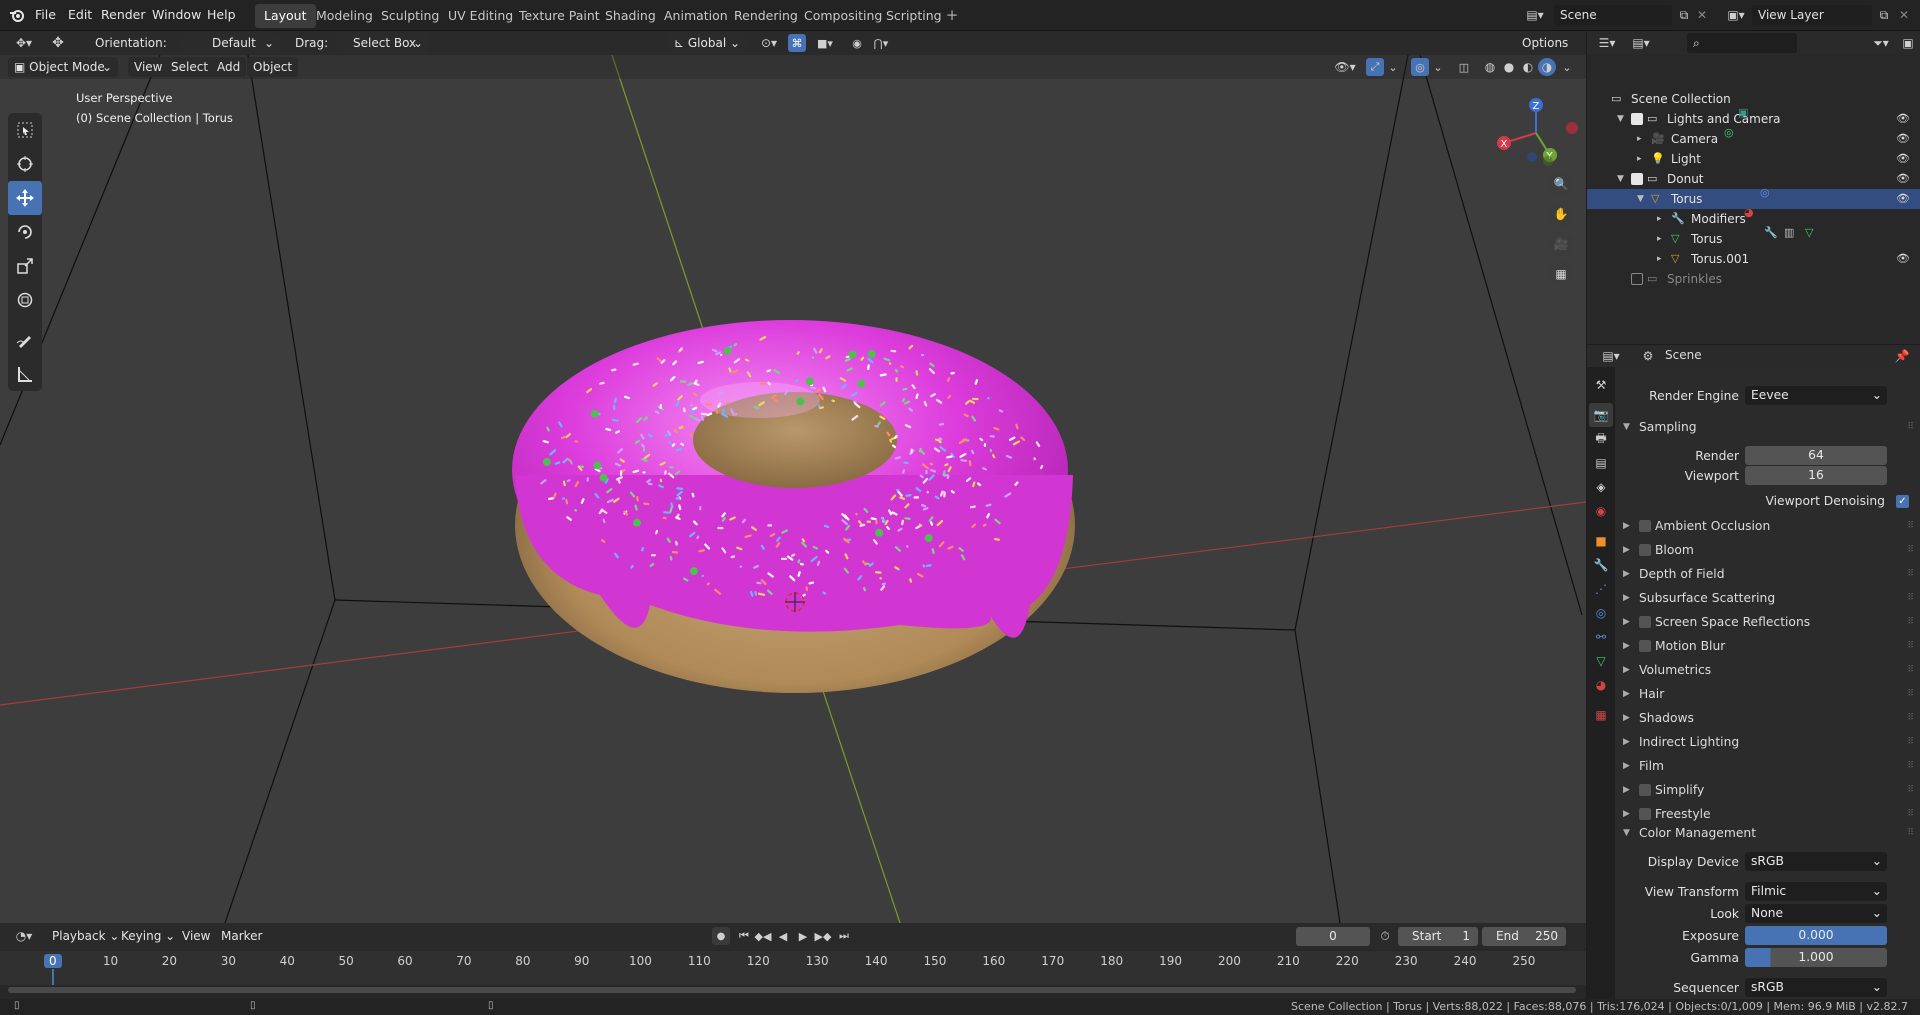 This screenshot has height=1015, width=1920. What do you see at coordinates (1601, 541) in the screenshot?
I see `object-tab-icon: ■` at bounding box center [1601, 541].